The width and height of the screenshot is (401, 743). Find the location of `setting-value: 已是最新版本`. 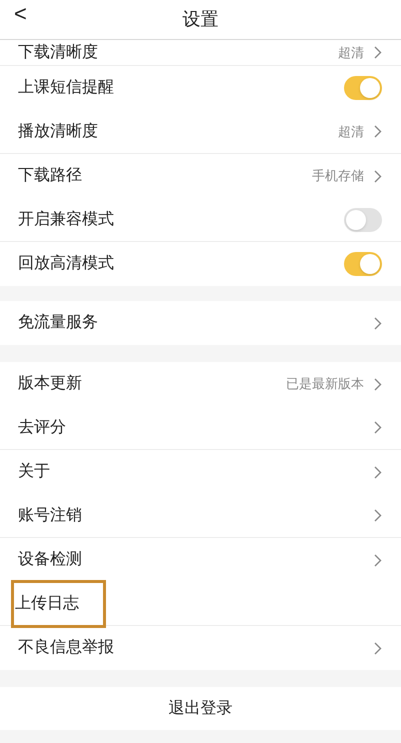

setting-value: 已是最新版本 is located at coordinates (325, 384).